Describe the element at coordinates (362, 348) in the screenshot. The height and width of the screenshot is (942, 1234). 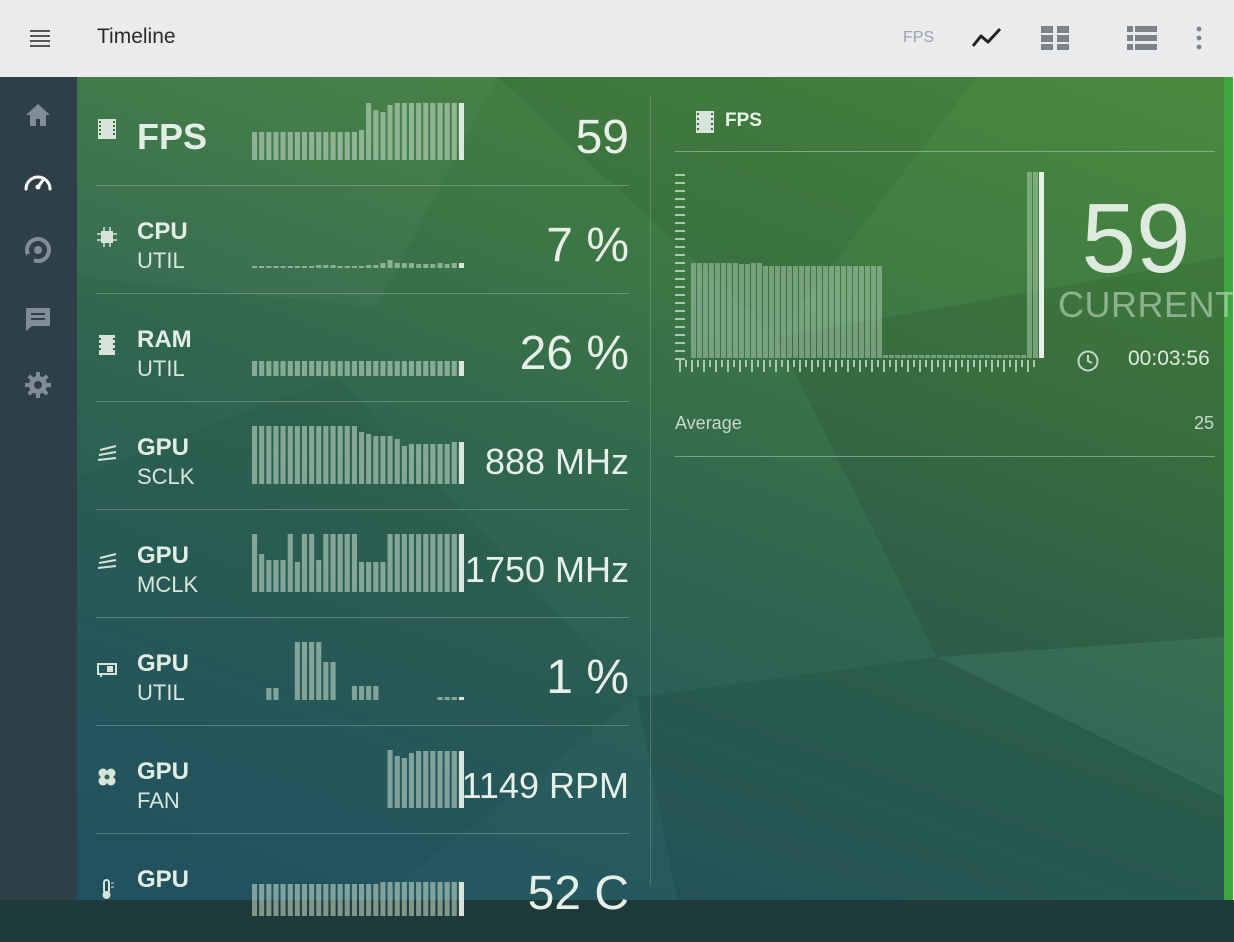
I see `metric-row-ram: RAM UTIL 26 %` at that location.